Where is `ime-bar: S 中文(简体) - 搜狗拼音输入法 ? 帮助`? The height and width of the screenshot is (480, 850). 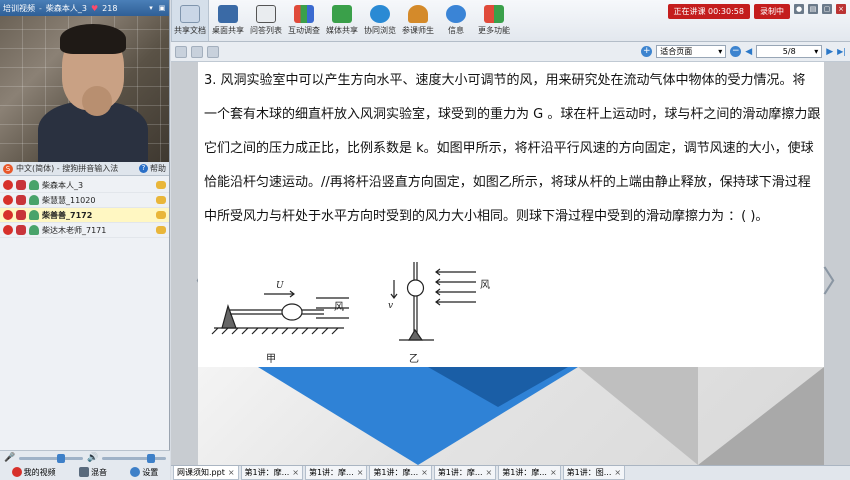 ime-bar: S 中文(简体) - 搜狗拼音输入法 ? 帮助 is located at coordinates (84, 169).